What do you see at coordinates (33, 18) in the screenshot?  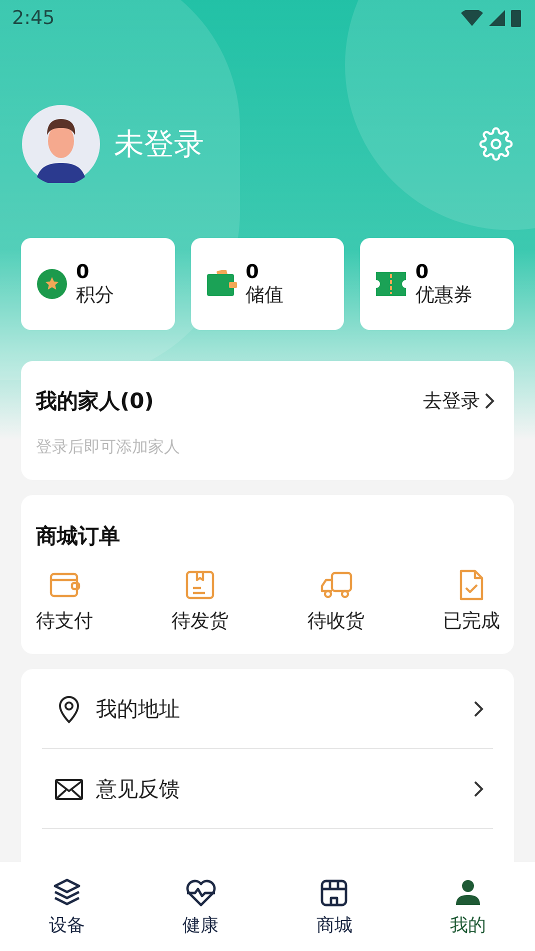 I see `status-time: 2:45` at bounding box center [33, 18].